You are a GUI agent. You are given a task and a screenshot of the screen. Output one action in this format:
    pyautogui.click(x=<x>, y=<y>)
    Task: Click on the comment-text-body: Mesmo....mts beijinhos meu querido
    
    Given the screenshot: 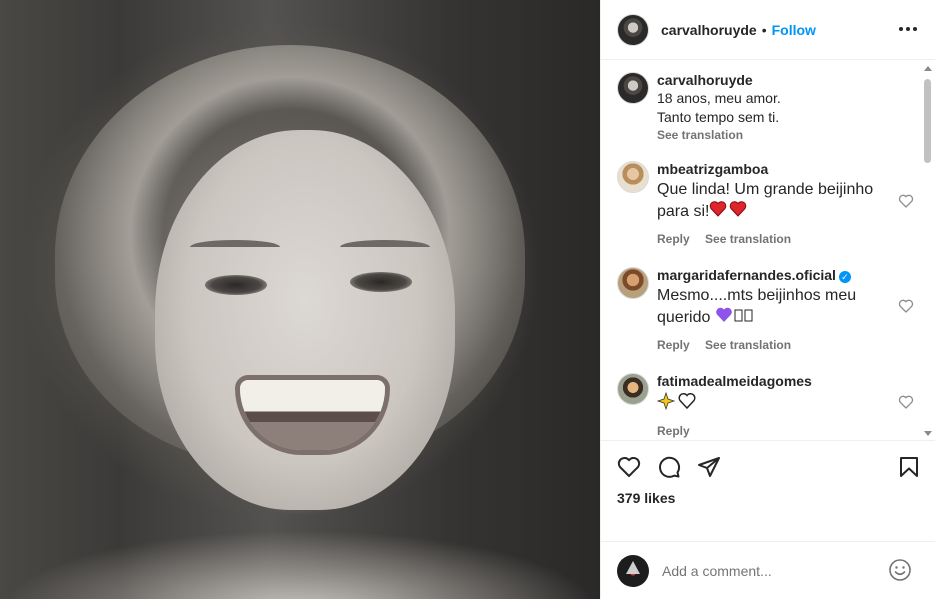 What is the action you would take?
    pyautogui.click(x=757, y=306)
    